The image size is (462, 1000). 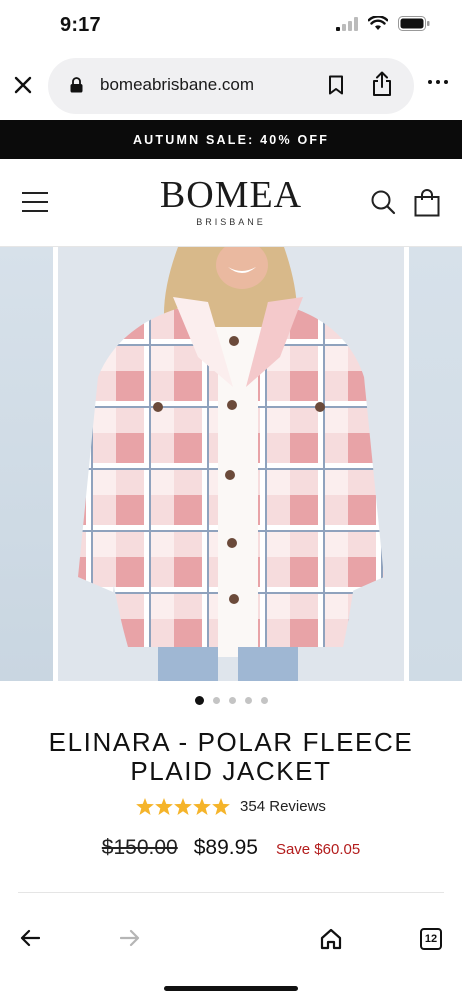 I want to click on rating-stars, so click(x=183, y=806).